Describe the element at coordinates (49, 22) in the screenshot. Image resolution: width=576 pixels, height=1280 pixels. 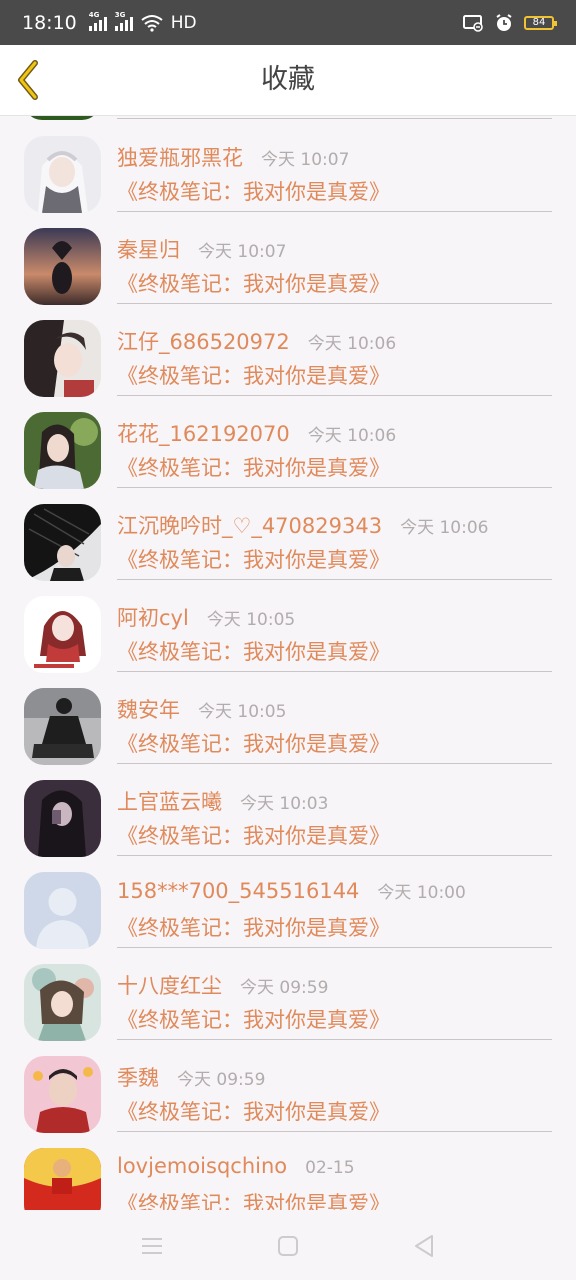
I see `status-time: 18:10` at that location.